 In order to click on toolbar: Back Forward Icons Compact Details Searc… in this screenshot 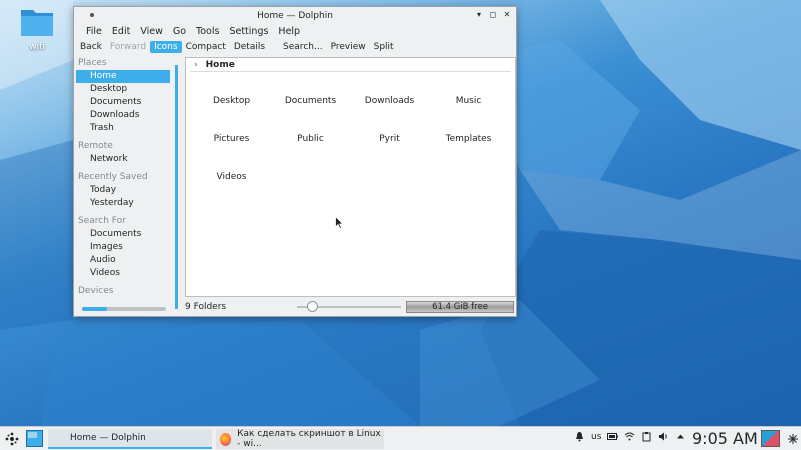, I will do `click(295, 47)`.